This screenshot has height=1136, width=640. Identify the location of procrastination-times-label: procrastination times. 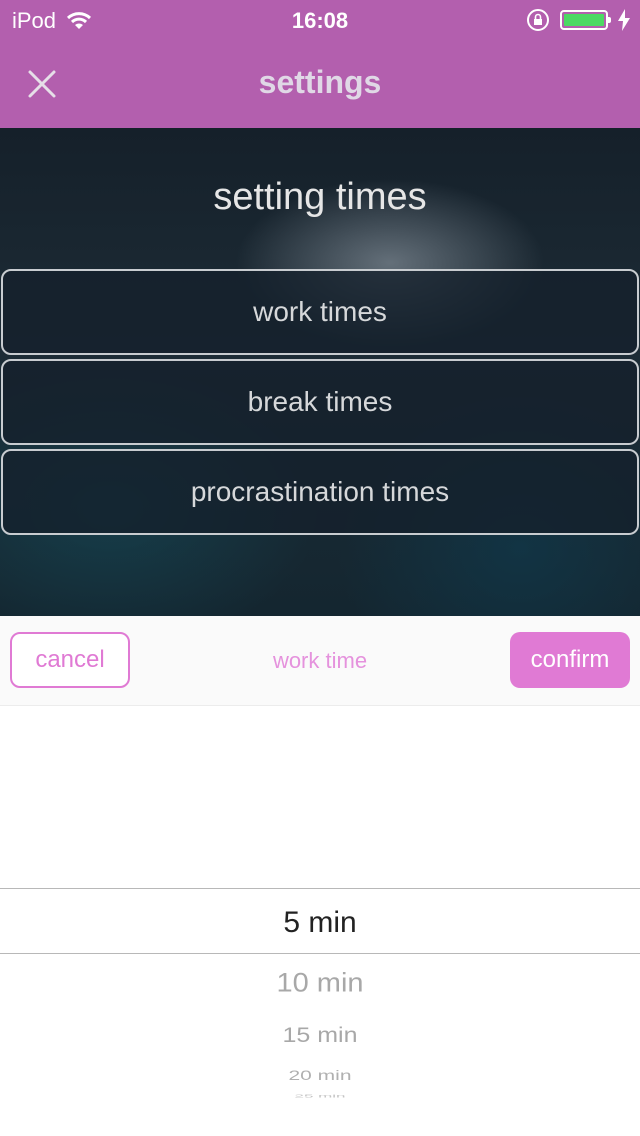
(320, 491).